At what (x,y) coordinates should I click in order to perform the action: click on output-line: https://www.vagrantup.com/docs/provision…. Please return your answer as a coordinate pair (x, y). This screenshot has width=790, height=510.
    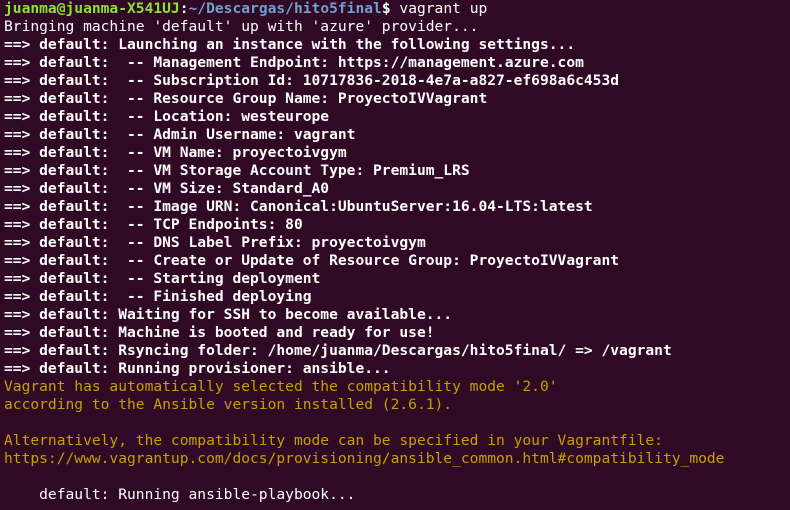
    Looking at the image, I should click on (364, 458).